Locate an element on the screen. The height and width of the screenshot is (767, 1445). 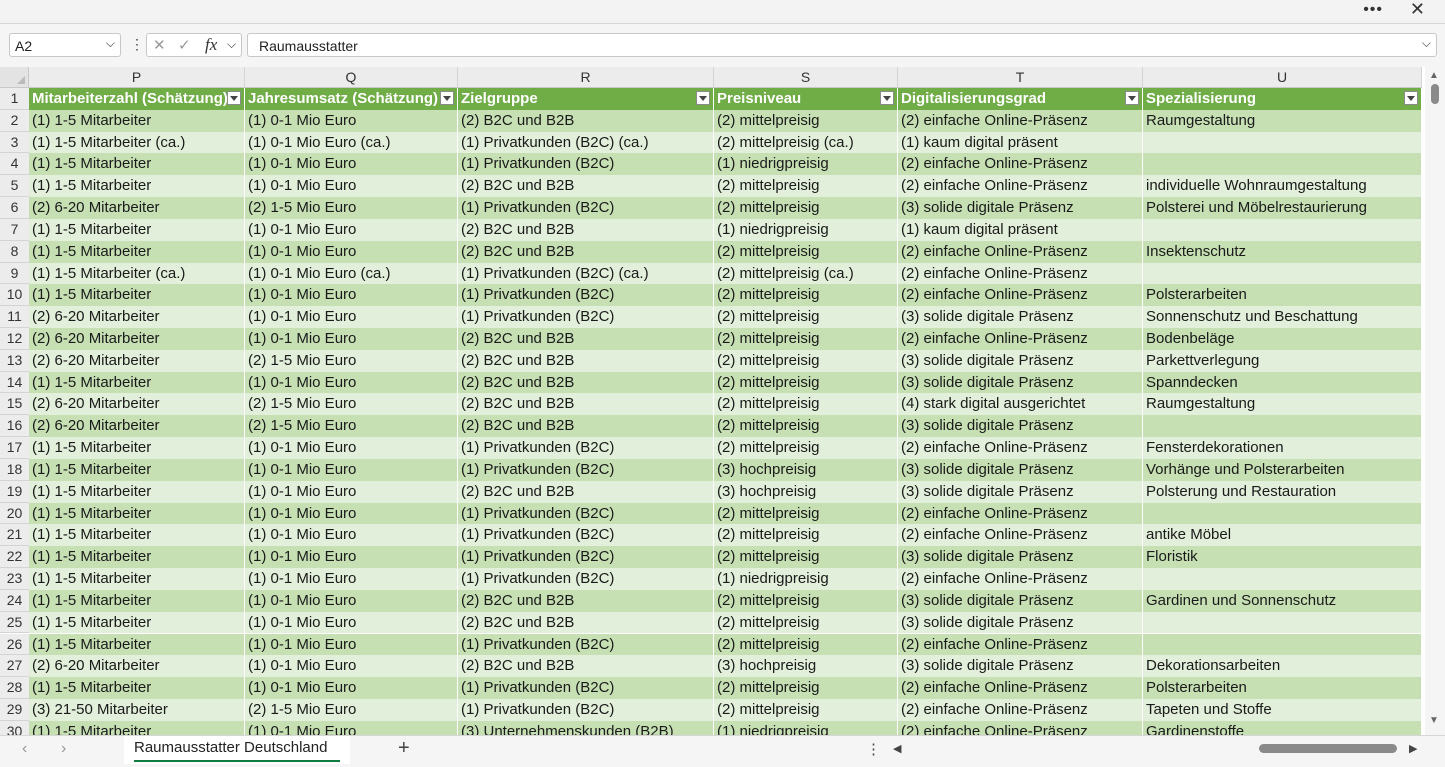
table-header-cell: Spezialisierung is located at coordinates (1282, 99).